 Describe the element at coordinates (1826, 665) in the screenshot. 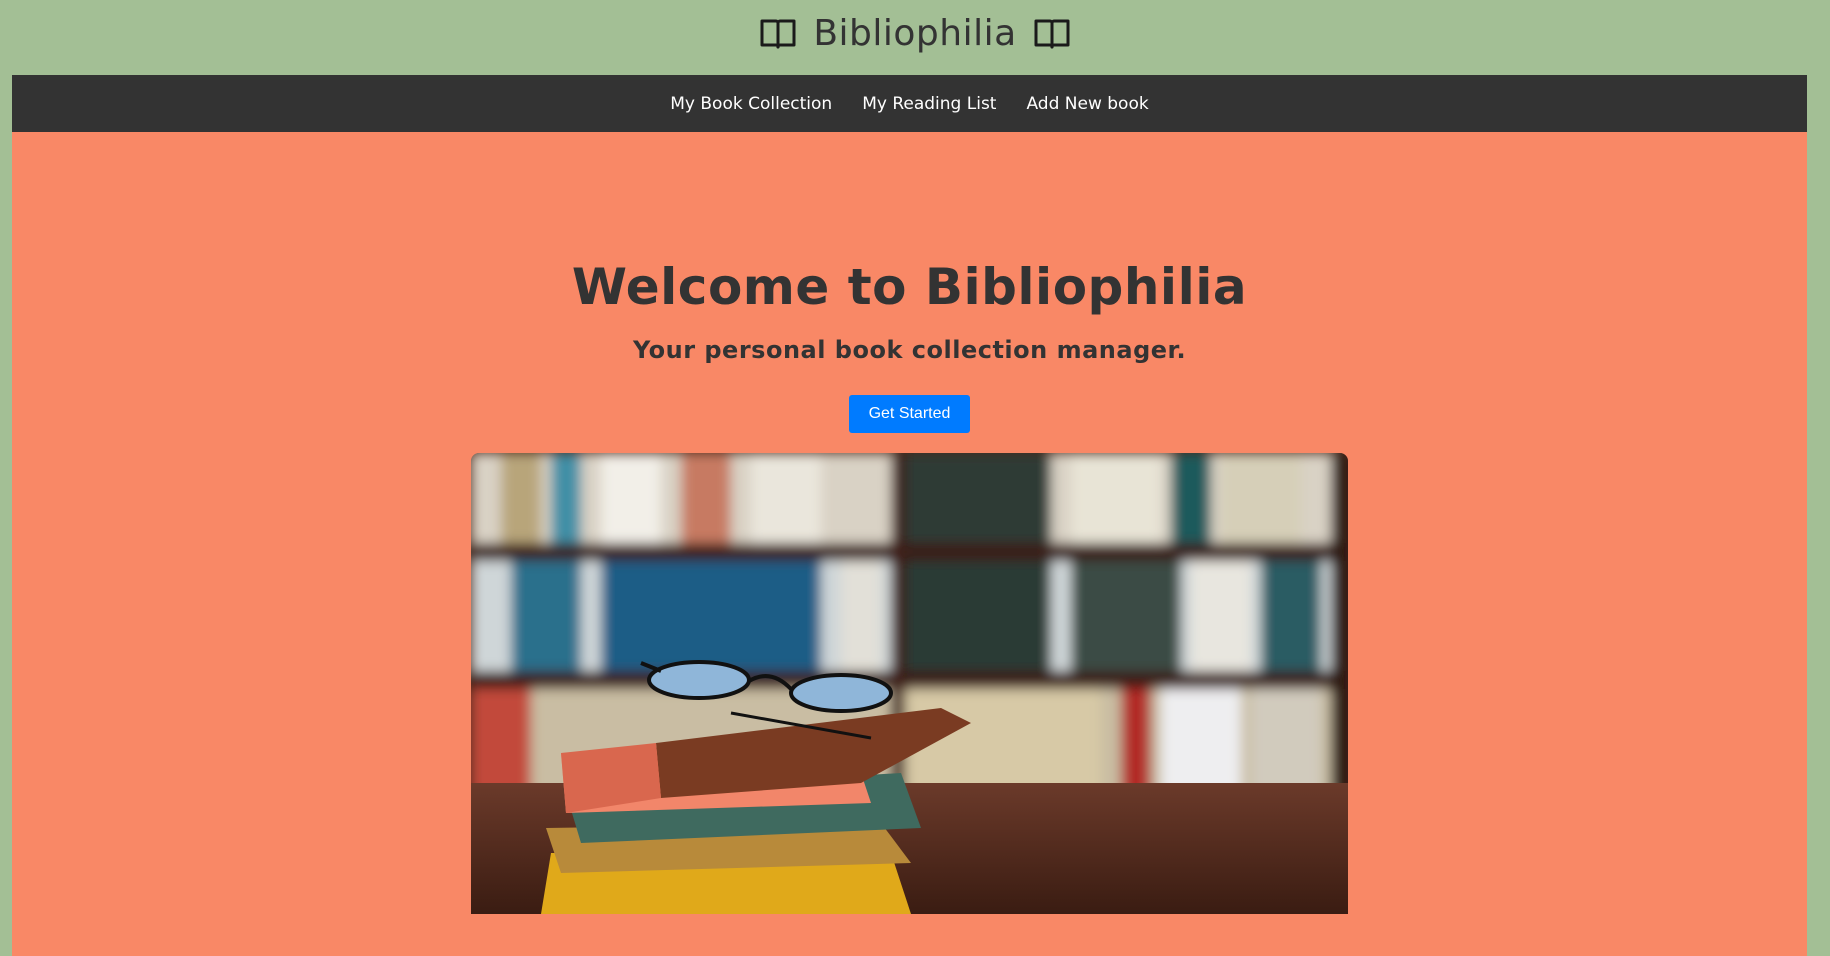

I see `page-edge-scroll-indicator` at that location.